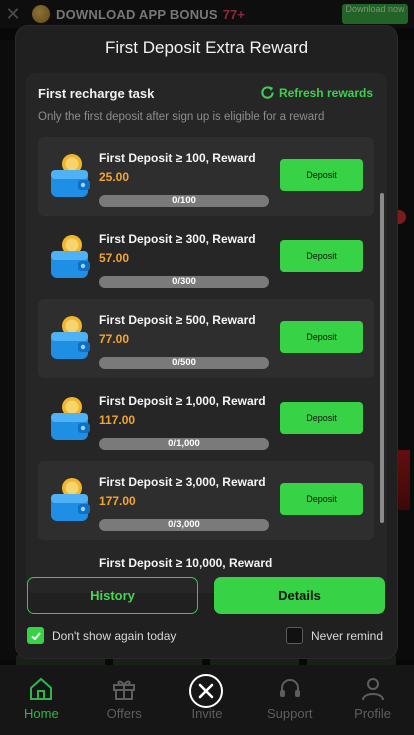 Image resolution: width=414 pixels, height=735 pixels. I want to click on reward-label: First Deposit ≥ 1,000, Reward, so click(182, 401).